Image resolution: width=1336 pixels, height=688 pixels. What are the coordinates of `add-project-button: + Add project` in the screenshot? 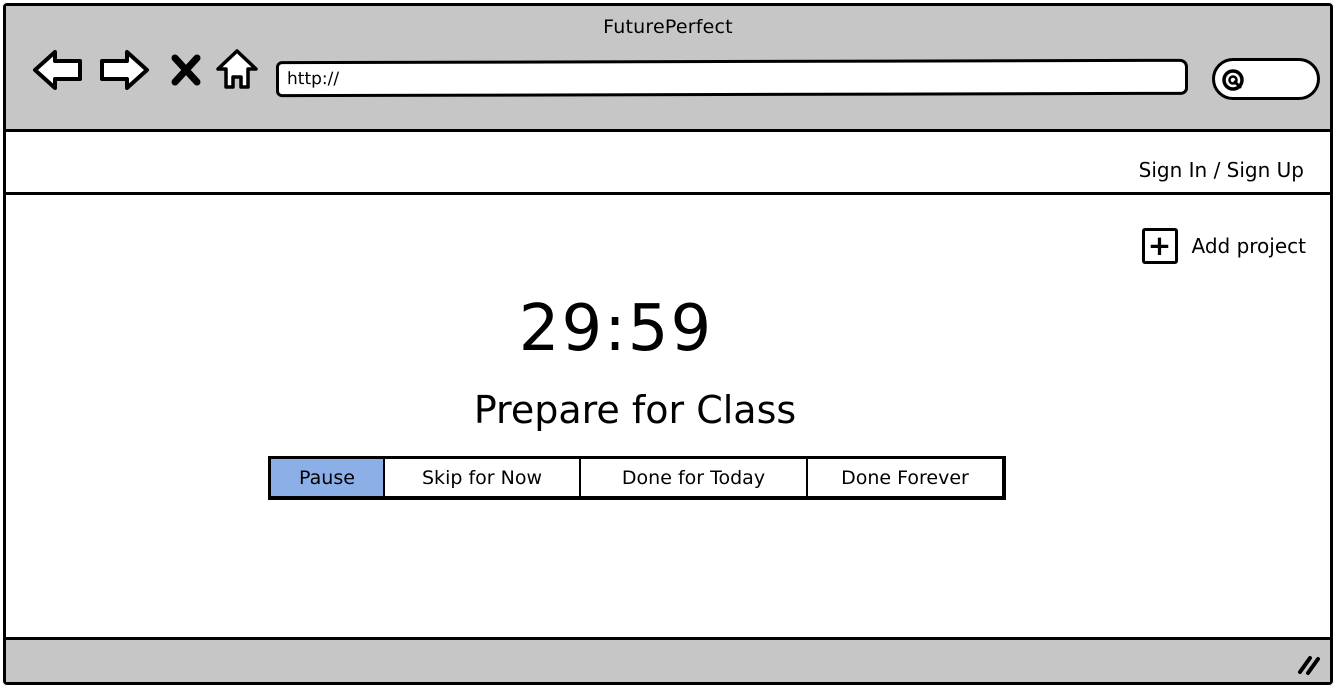 It's located at (1224, 246).